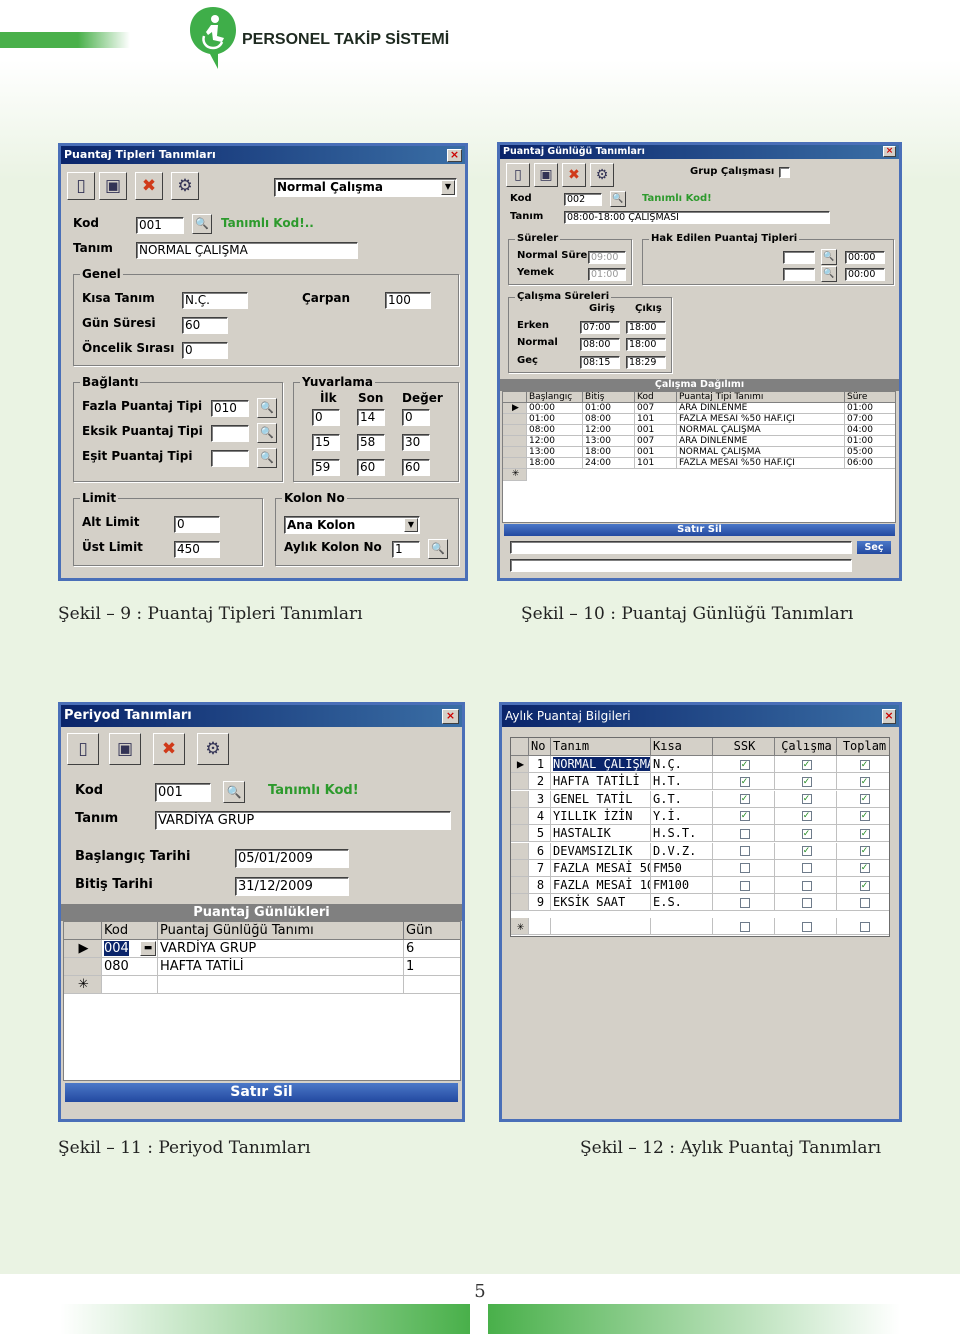  I want to click on table-row: 4 YILLIK İZİN Y.İ. ✓ ✓ ✓, so click(700, 816).